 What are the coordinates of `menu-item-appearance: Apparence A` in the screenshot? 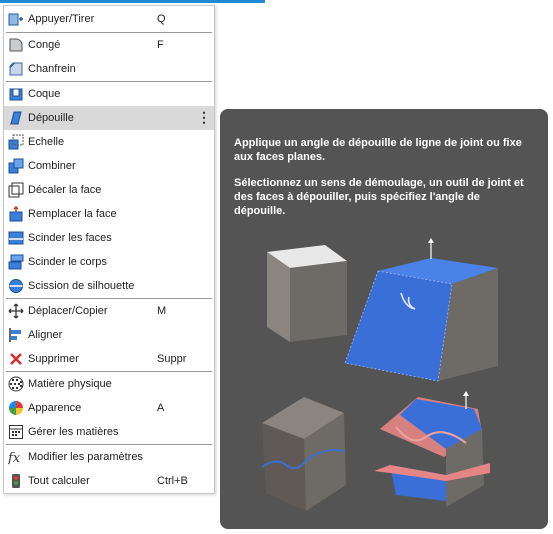 It's located at (109, 408).